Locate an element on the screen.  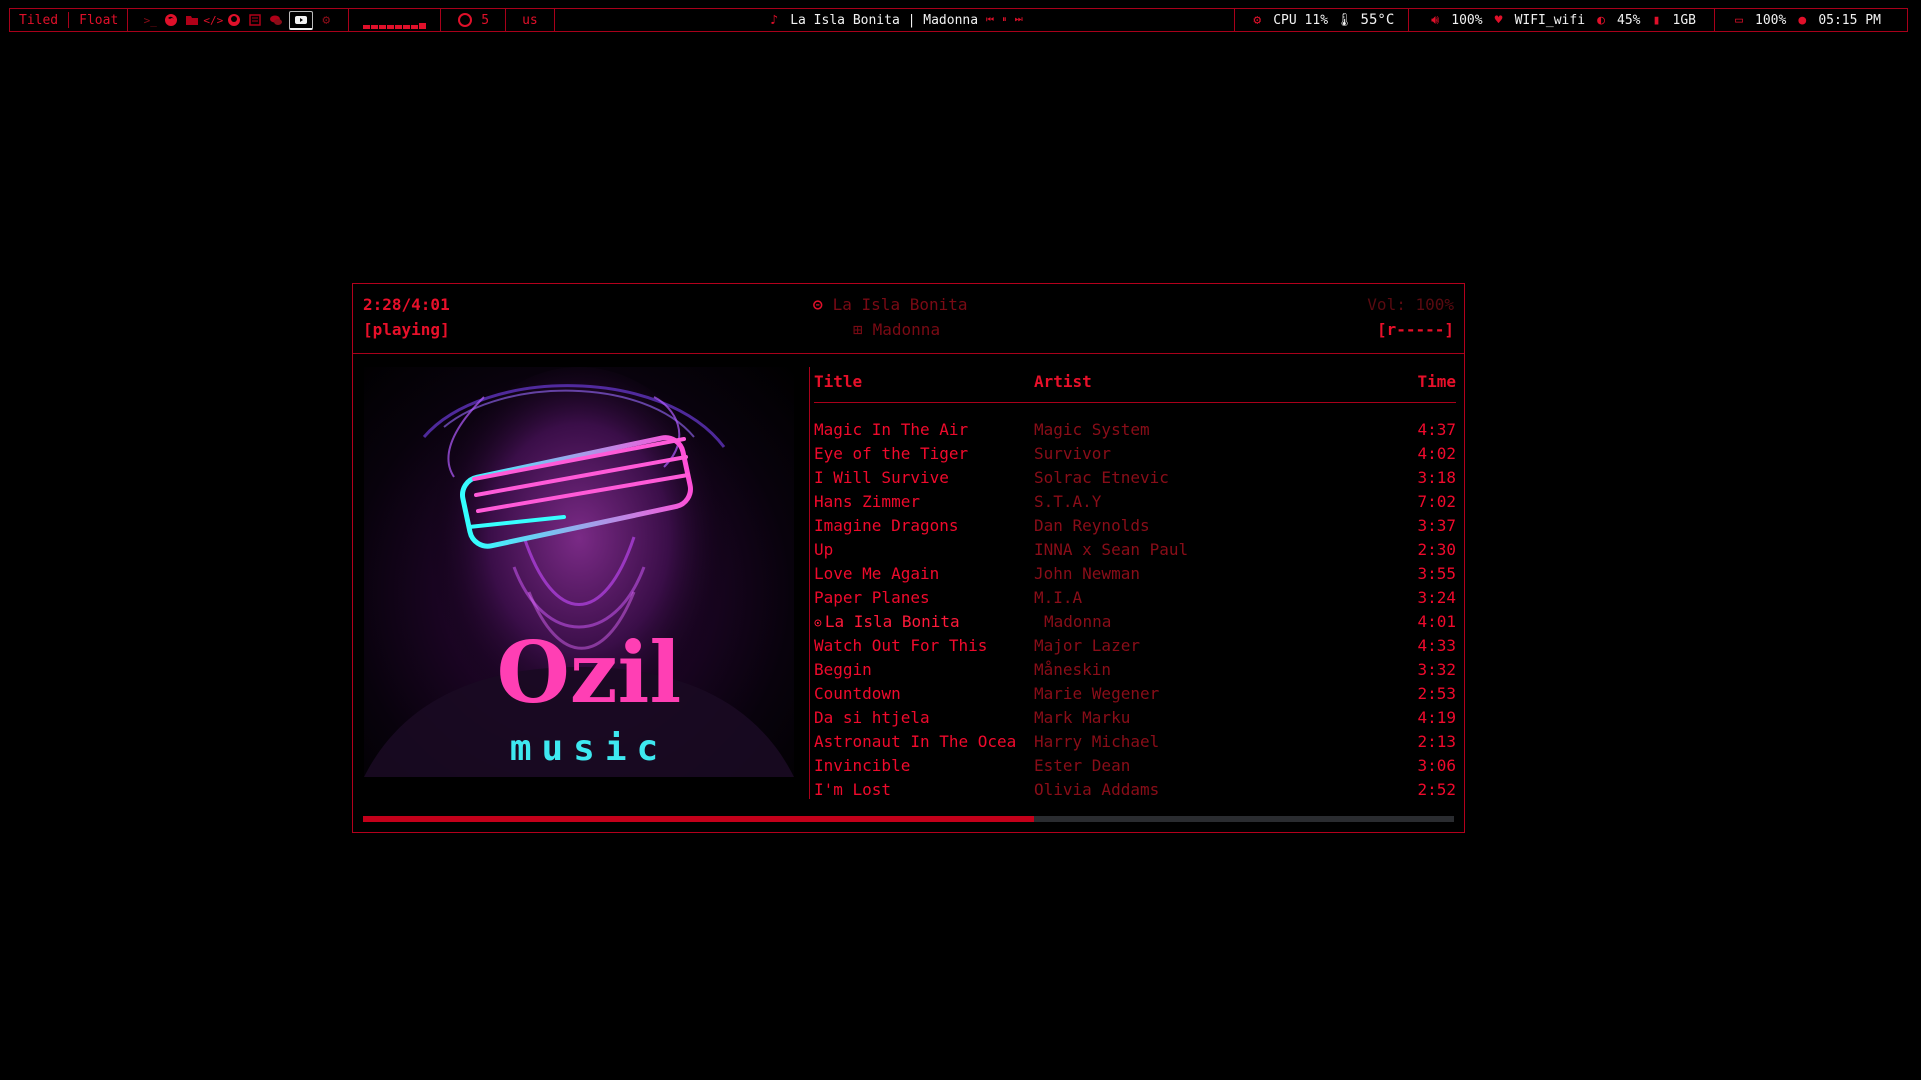
track-duration: 2:52 is located at coordinates (1436, 789).